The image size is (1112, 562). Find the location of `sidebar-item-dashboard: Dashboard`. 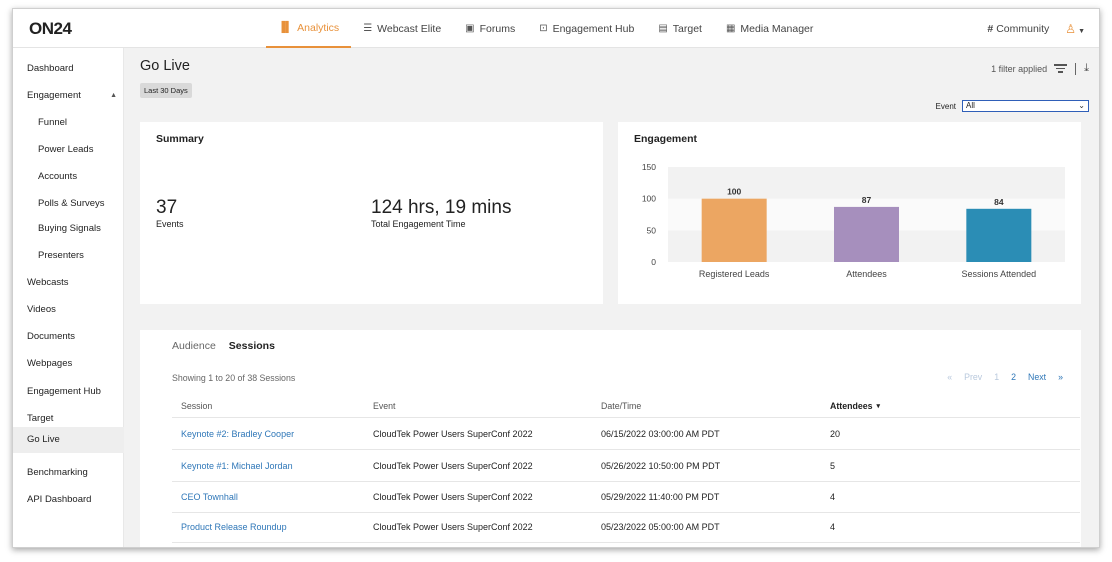

sidebar-item-dashboard: Dashboard is located at coordinates (68, 69).